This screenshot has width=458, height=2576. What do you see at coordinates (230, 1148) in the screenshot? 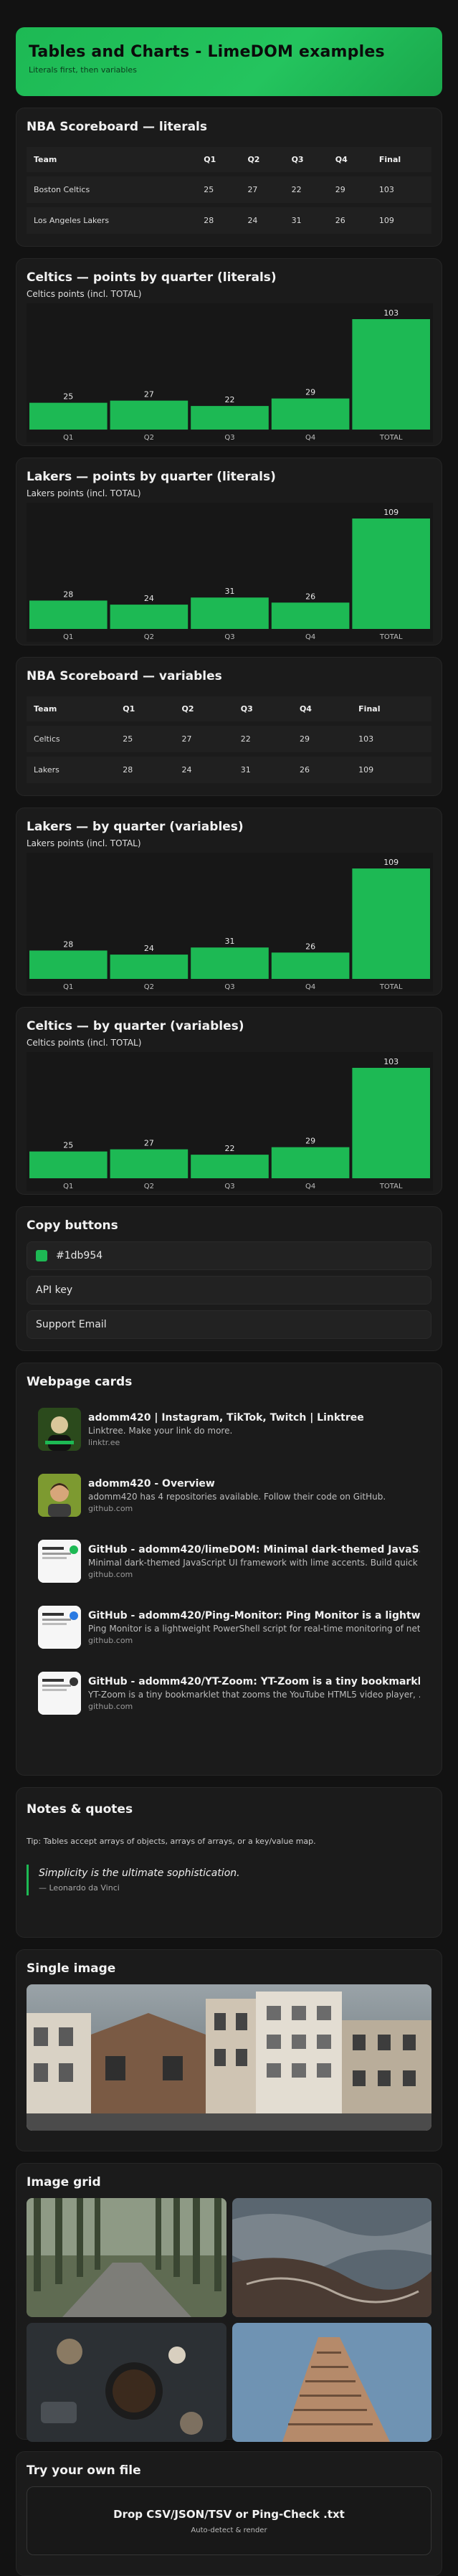
I see `bar-value-label: 22` at bounding box center [230, 1148].